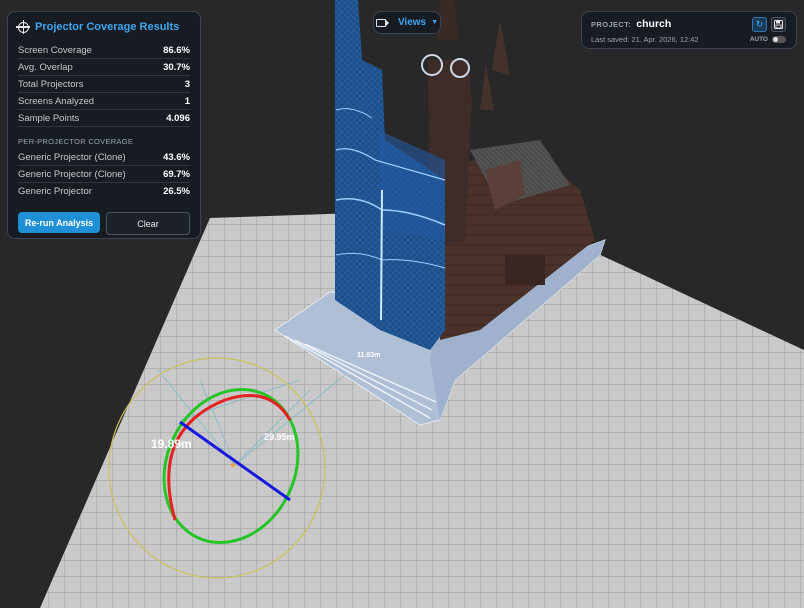  Describe the element at coordinates (176, 191) in the screenshot. I see `projector-value: 26.5%` at that location.